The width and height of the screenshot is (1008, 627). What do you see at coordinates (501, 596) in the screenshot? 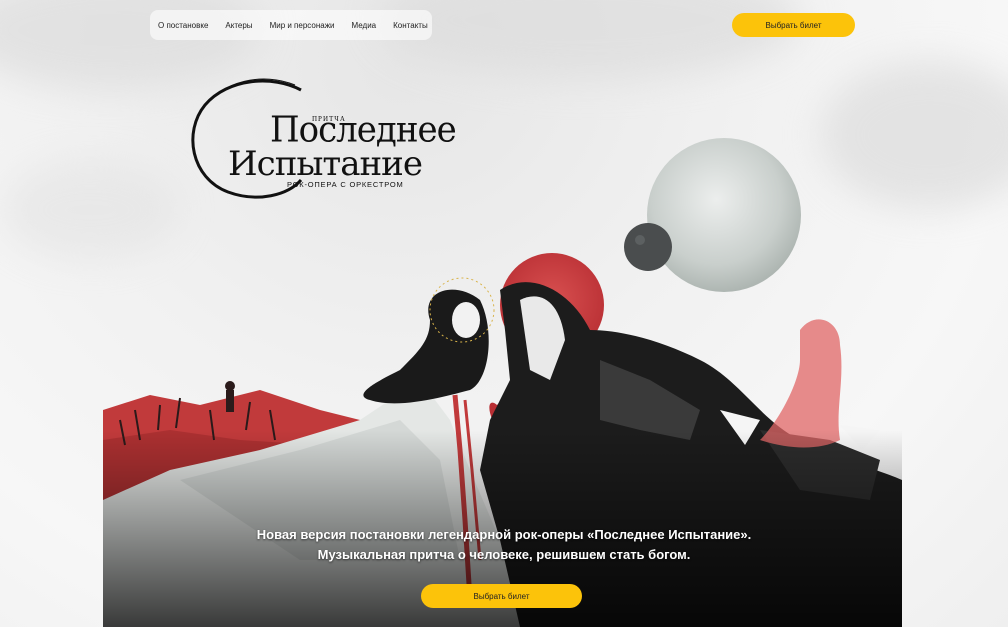
I see `hero-ticket-button: Выбрать билет` at bounding box center [501, 596].